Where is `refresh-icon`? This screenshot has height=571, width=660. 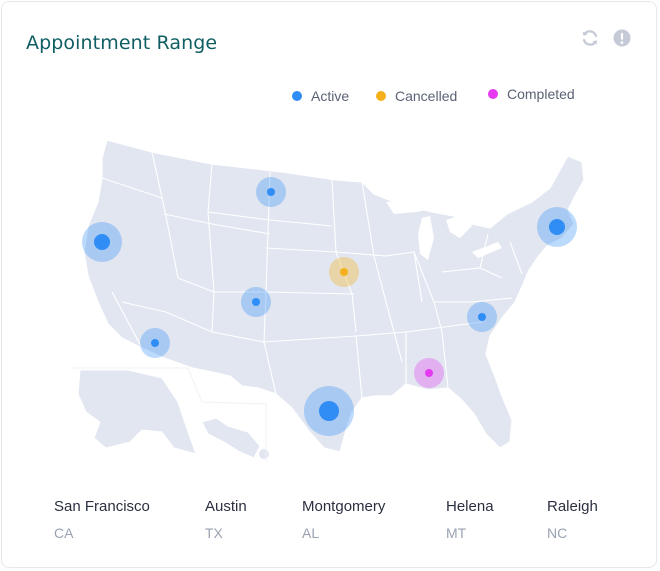
refresh-icon is located at coordinates (590, 38).